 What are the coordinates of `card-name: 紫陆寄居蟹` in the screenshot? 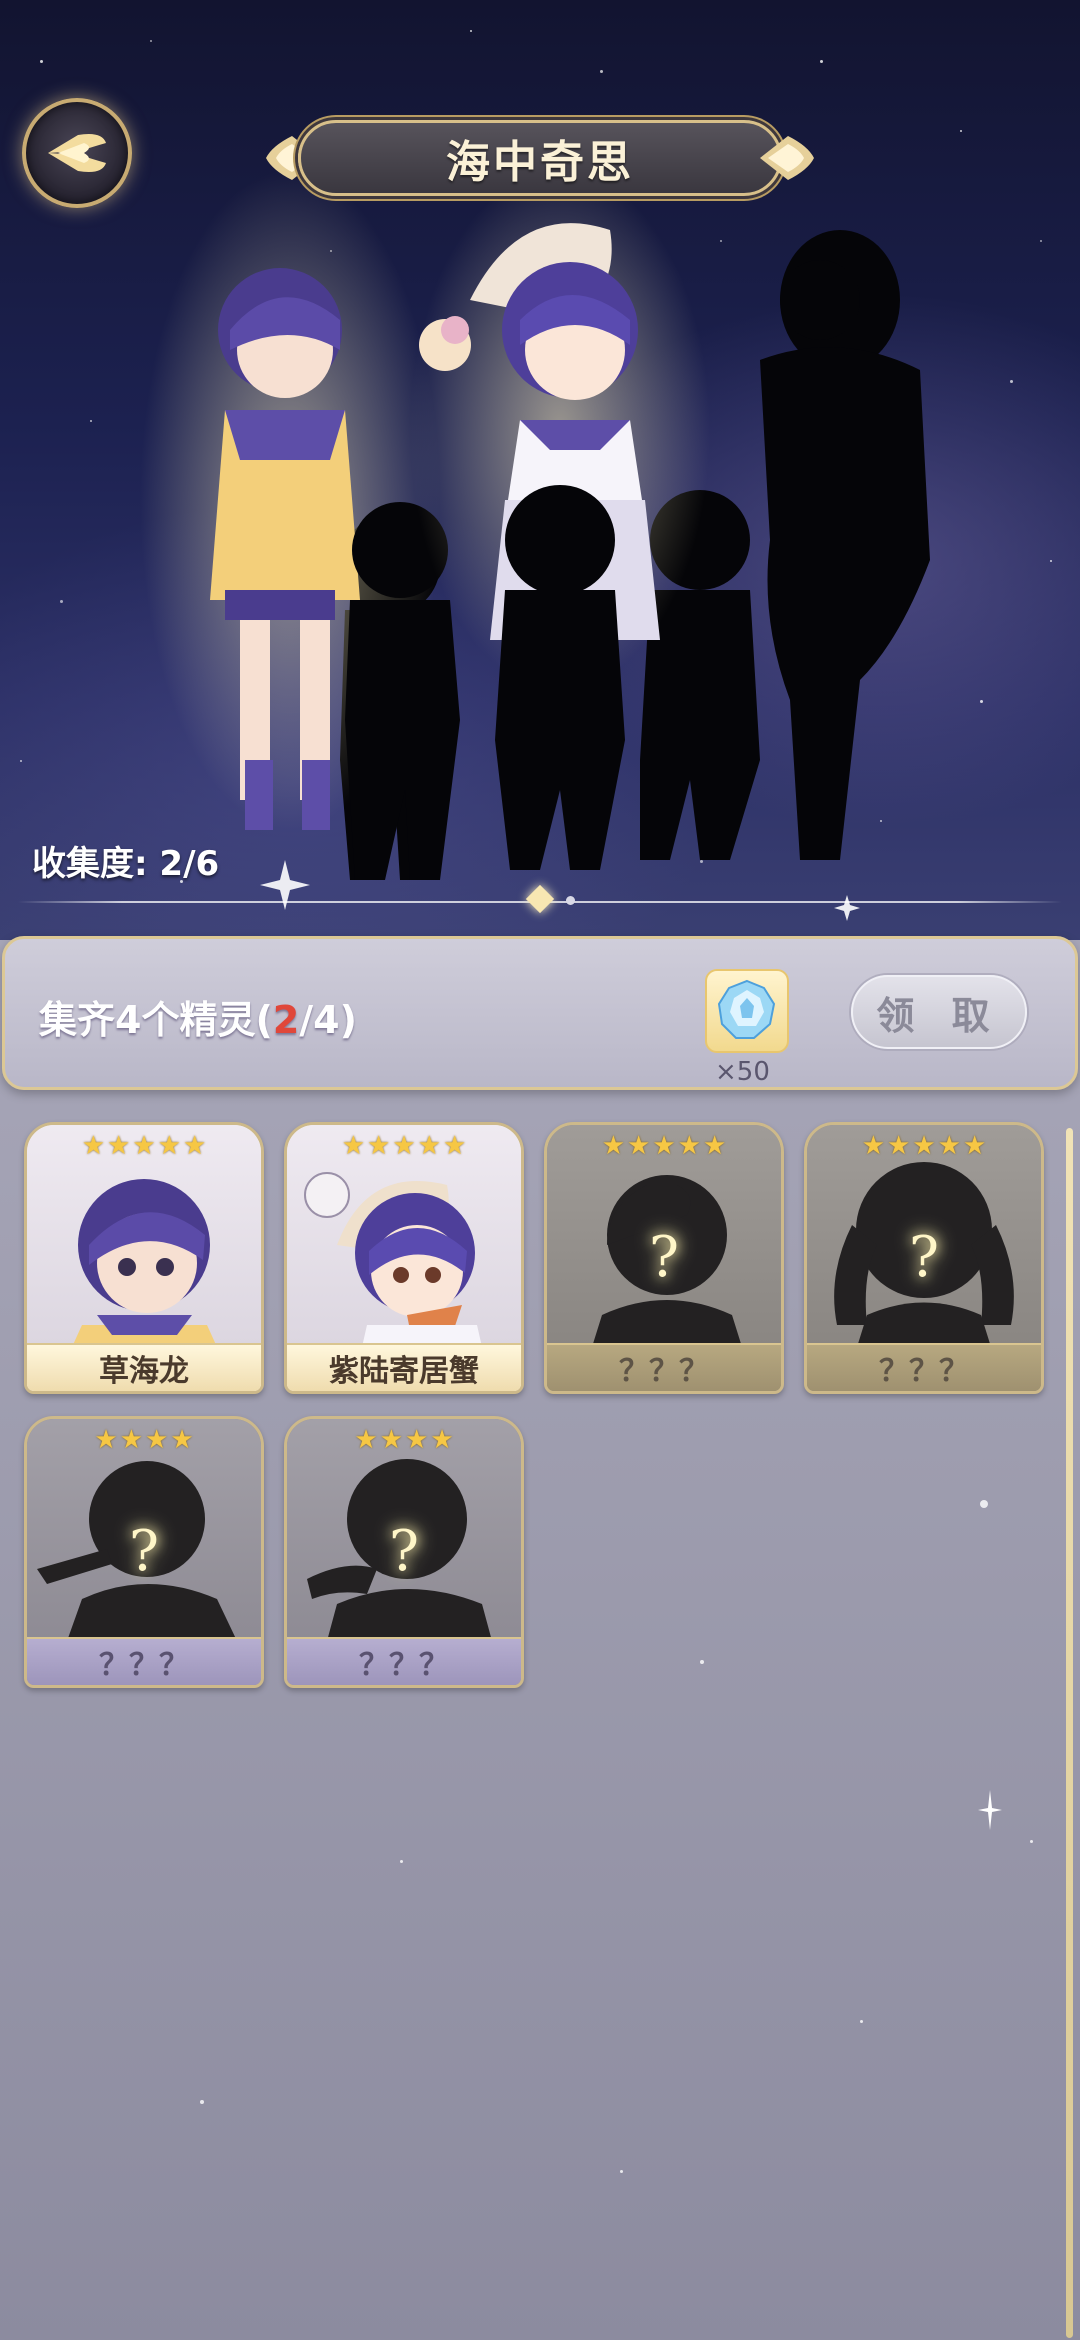 It's located at (404, 1367).